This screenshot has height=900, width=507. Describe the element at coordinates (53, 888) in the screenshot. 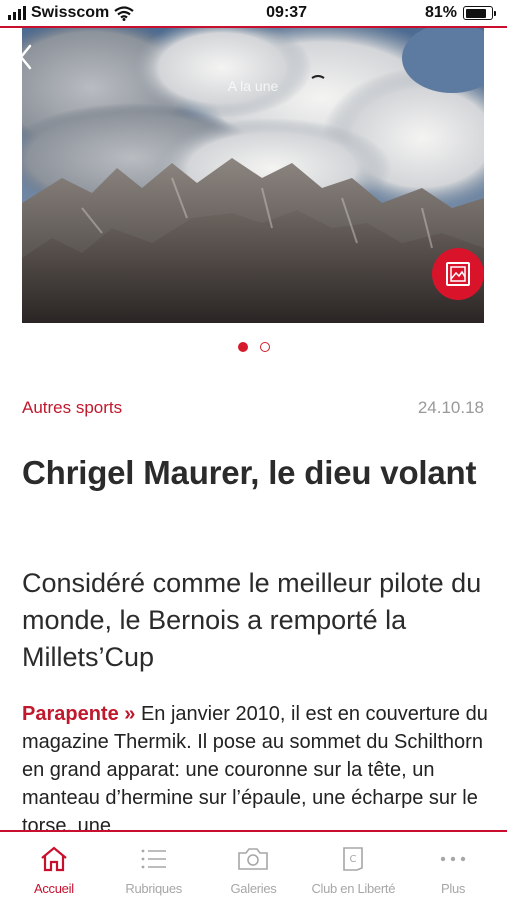

I see `tab-label: Accueil` at that location.